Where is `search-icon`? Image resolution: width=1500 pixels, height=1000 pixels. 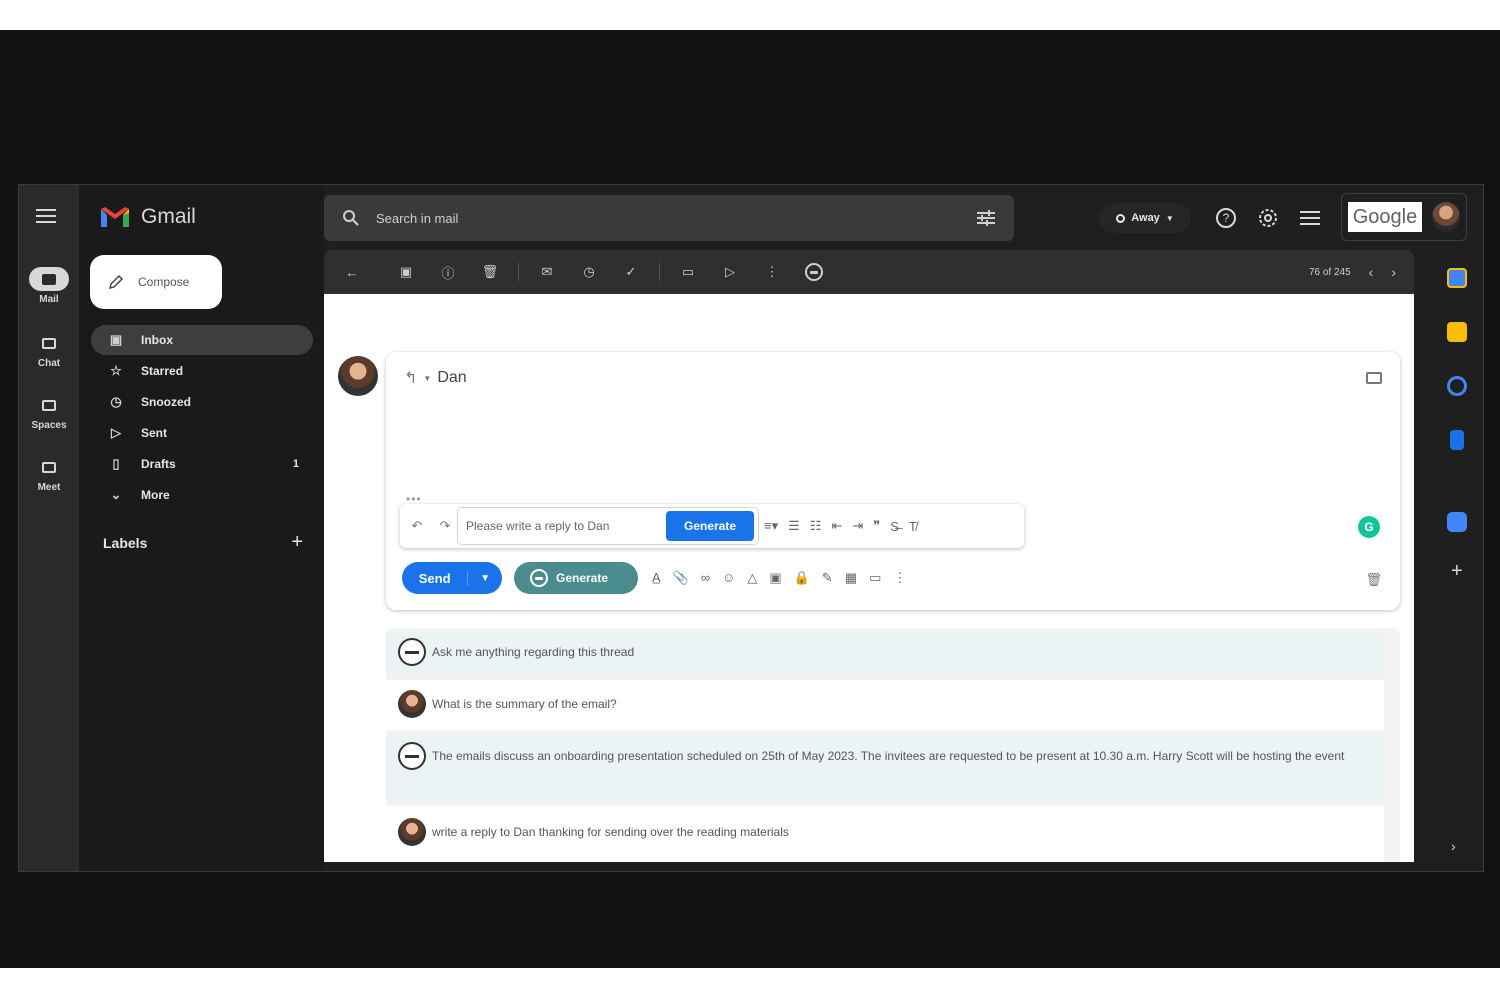
search-icon is located at coordinates (351, 218).